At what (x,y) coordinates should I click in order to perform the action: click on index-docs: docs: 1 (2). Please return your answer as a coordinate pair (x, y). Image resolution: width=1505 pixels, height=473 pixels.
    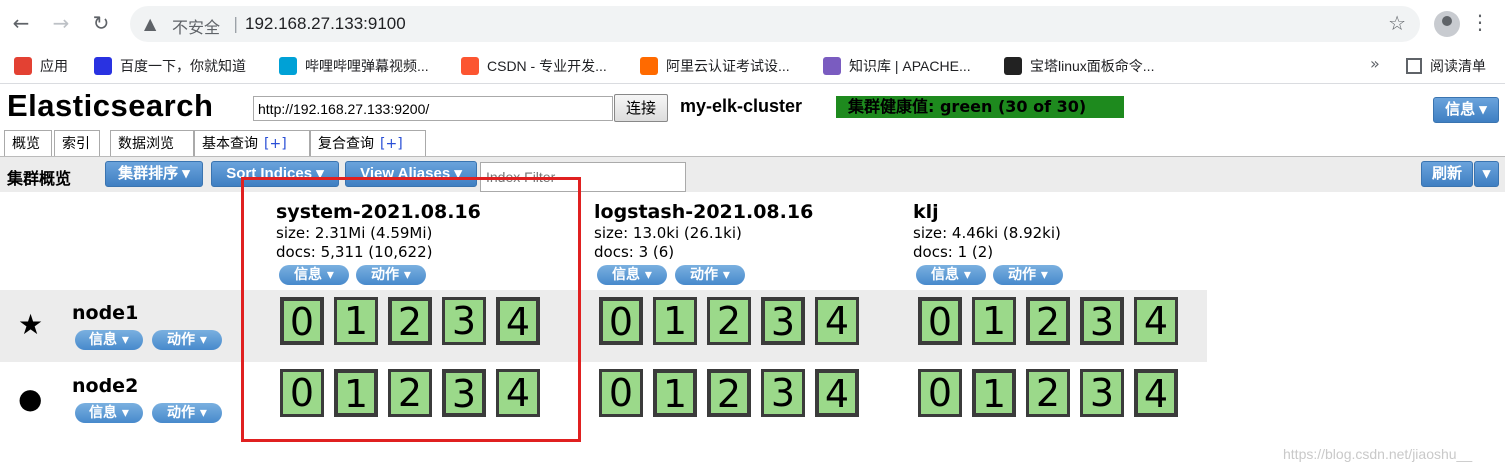
    Looking at the image, I should click on (953, 252).